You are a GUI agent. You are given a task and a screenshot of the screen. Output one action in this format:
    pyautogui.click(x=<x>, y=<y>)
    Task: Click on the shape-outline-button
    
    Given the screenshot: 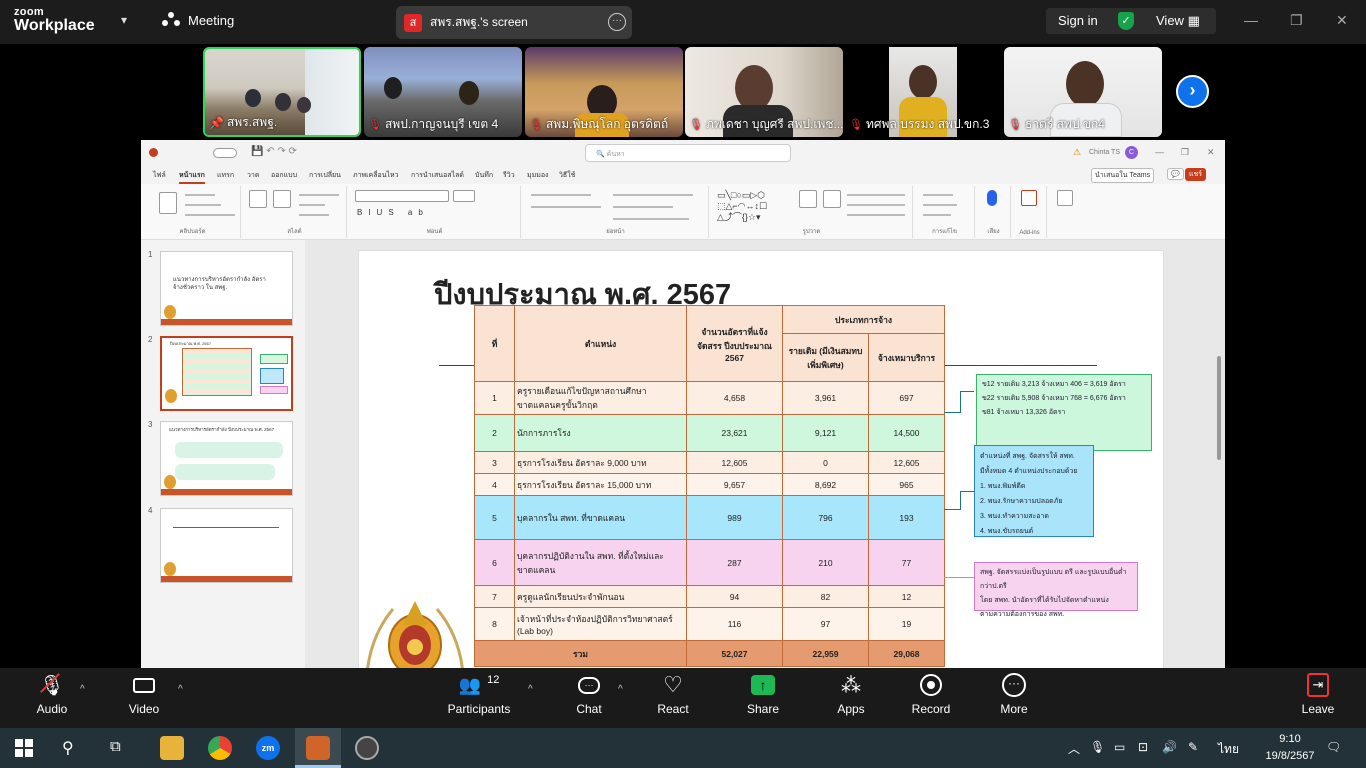 What is the action you would take?
    pyautogui.click(x=876, y=205)
    